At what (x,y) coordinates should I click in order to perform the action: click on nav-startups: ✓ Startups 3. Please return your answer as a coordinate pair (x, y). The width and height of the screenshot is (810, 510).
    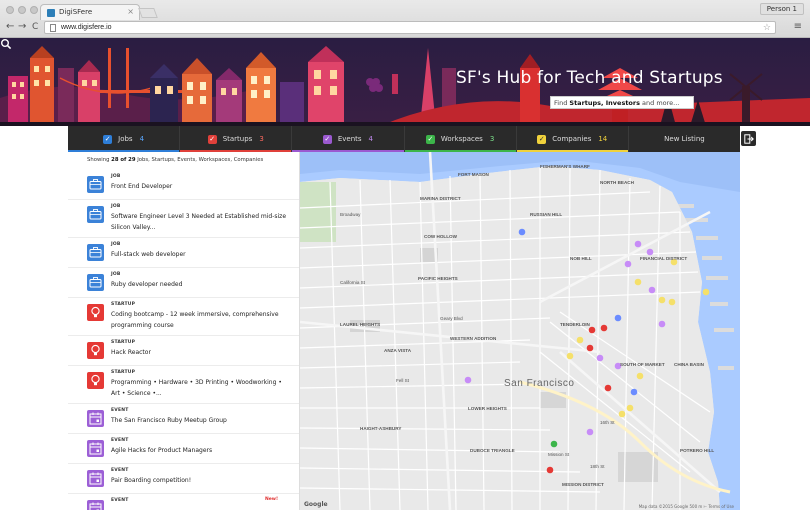
    Looking at the image, I should click on (236, 139).